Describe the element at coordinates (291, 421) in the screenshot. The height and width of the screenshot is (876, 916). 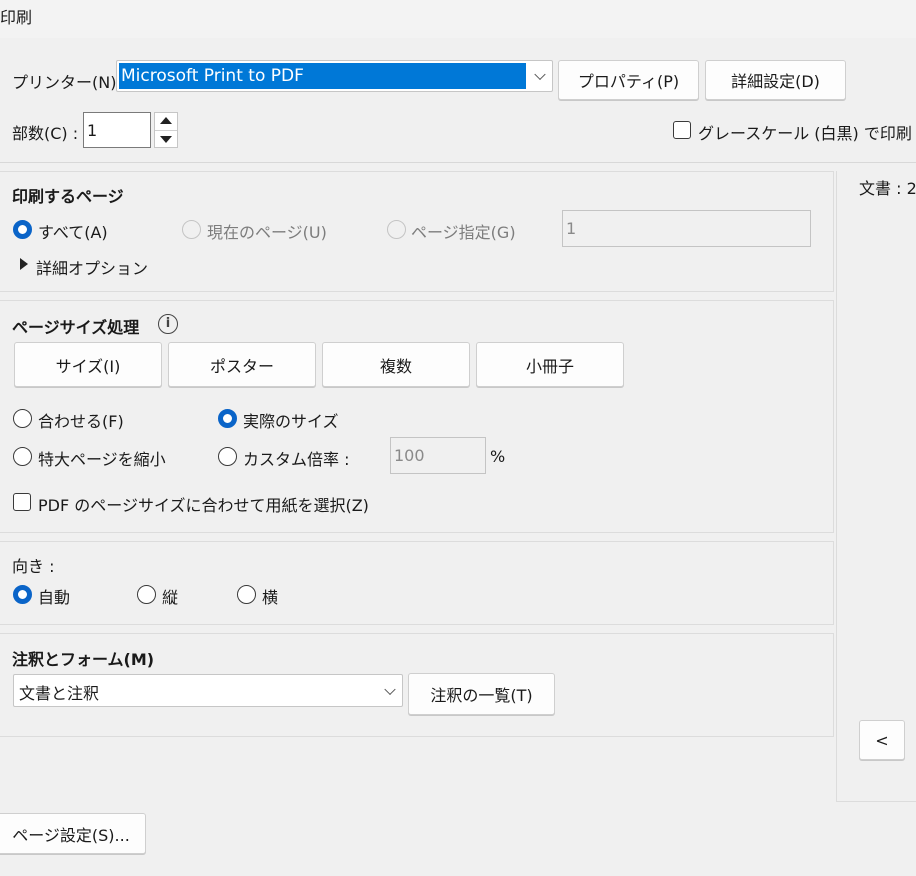
I see `actual-size-label: 実際のサイズ` at that location.